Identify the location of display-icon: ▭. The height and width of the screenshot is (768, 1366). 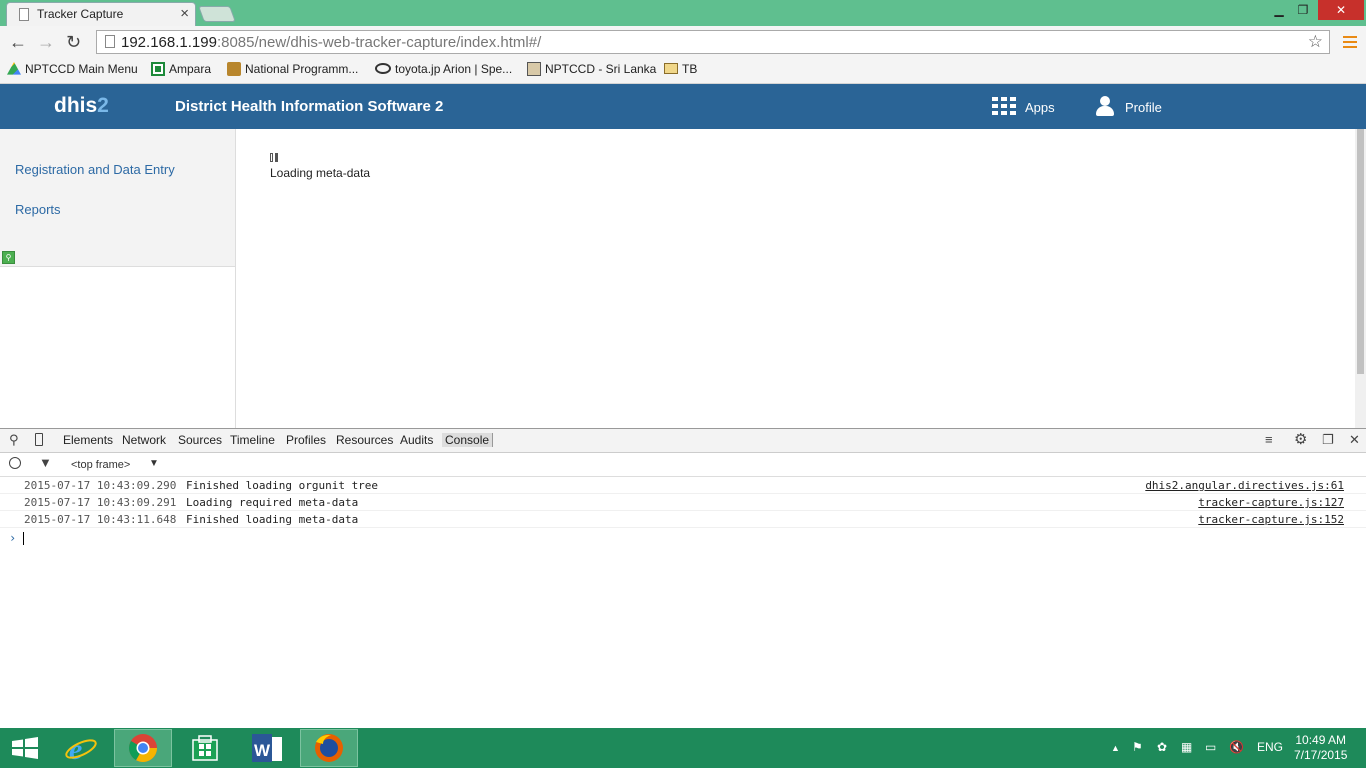
(1210, 747).